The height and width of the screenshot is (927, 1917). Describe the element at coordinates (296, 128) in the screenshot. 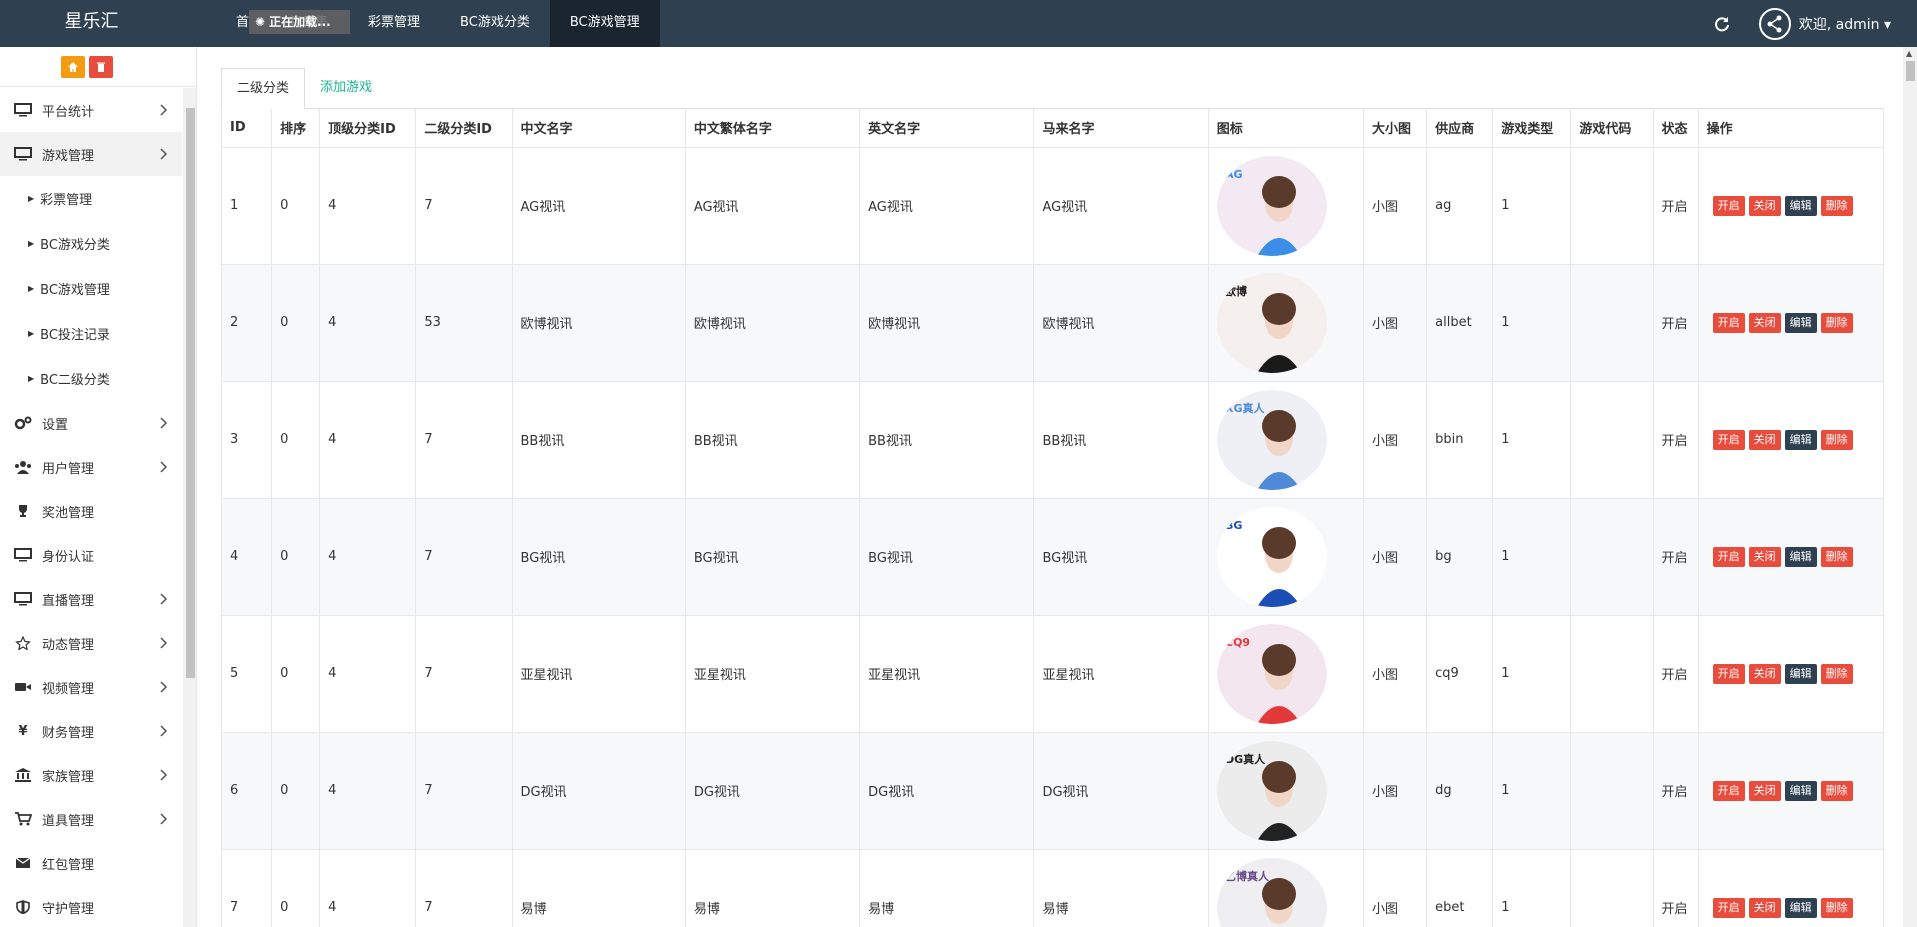

I see `column-header: 排序` at that location.